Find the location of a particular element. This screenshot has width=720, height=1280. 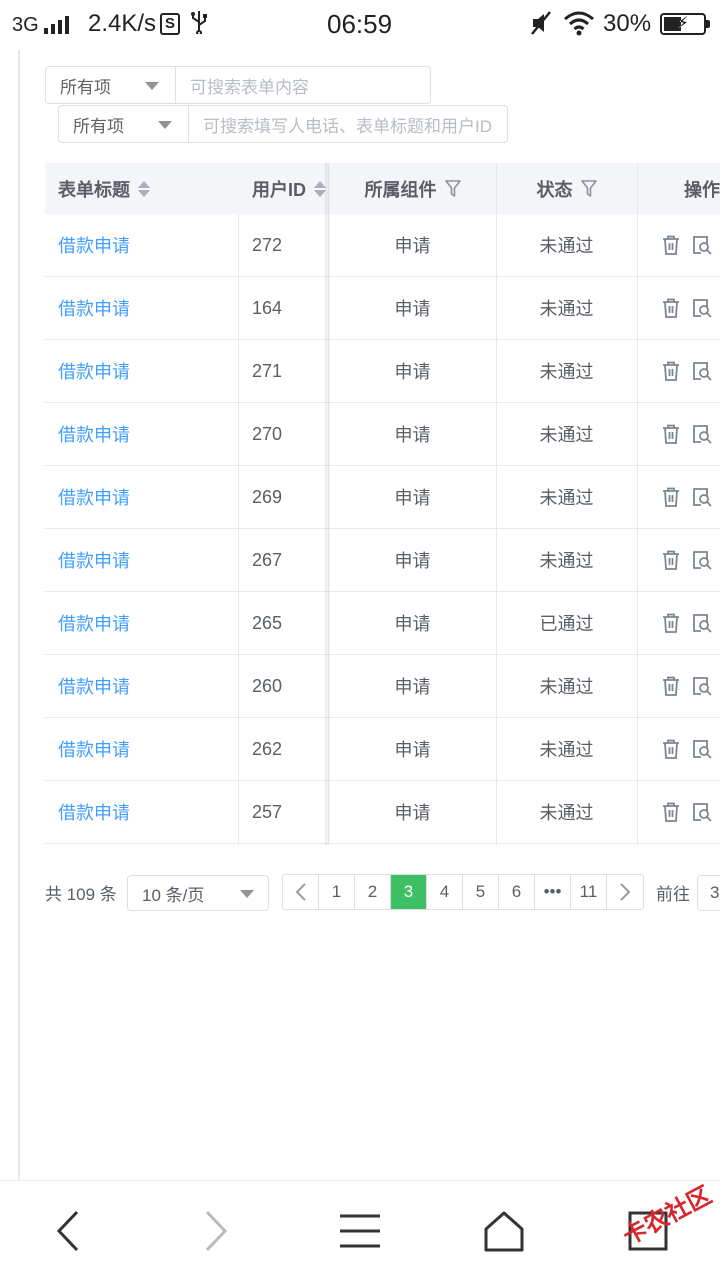

home-button is located at coordinates (504, 1231).